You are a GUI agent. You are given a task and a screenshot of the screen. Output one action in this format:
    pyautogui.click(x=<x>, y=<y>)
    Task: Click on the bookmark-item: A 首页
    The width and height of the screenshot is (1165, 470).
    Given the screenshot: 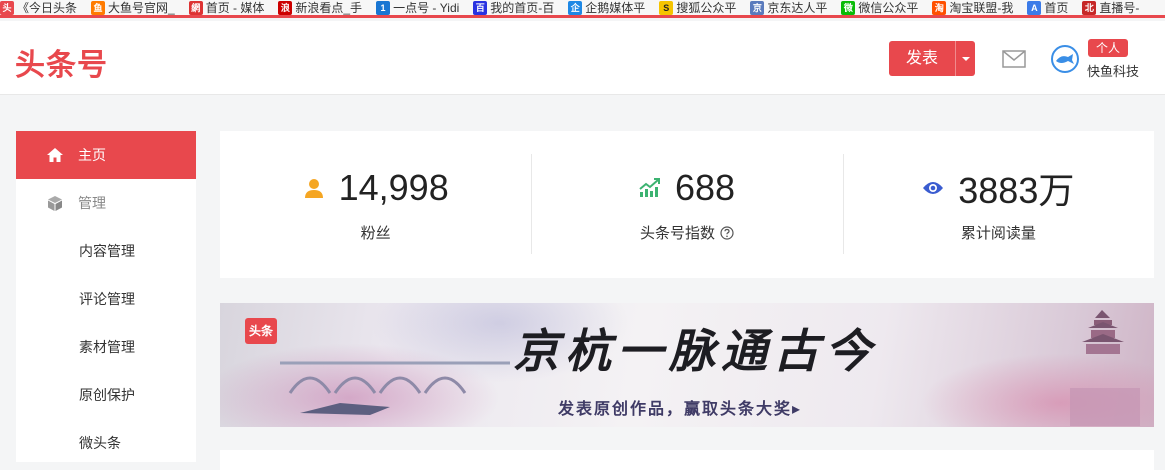 What is the action you would take?
    pyautogui.click(x=1054, y=7)
    